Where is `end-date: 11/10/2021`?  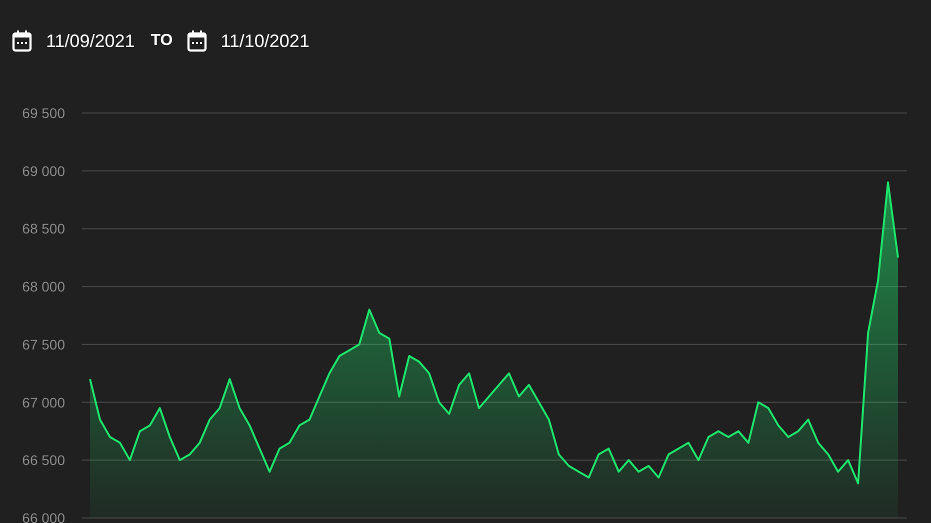 end-date: 11/10/2021 is located at coordinates (265, 41).